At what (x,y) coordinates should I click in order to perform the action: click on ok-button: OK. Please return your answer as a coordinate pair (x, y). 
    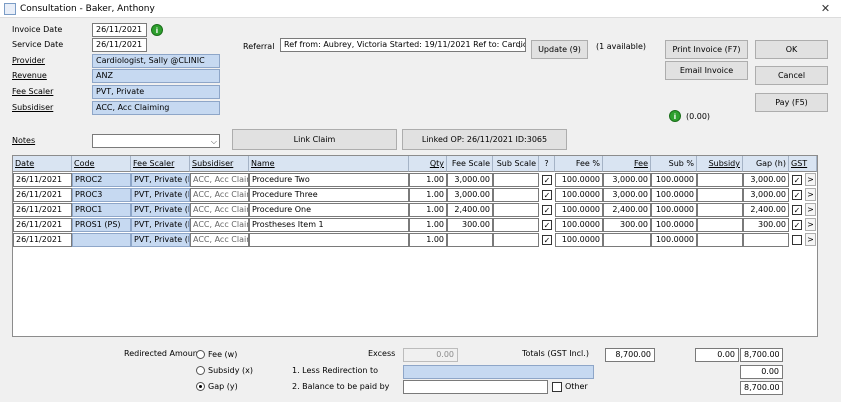
    Looking at the image, I should click on (791, 49).